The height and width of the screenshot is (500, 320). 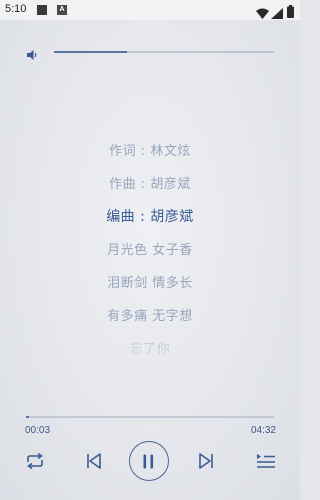 I want to click on volume-icon, so click(x=32, y=55).